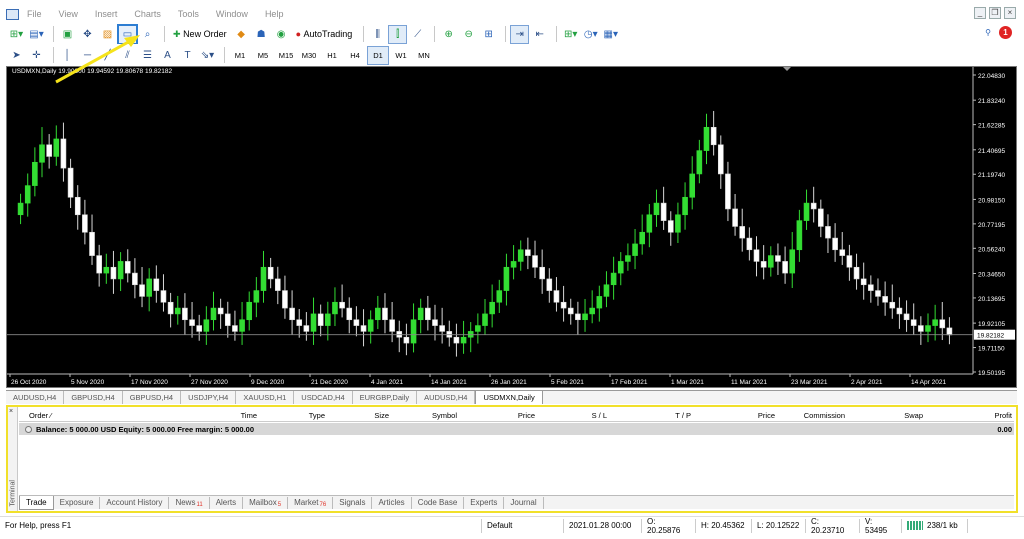 This screenshot has width=1024, height=539. Describe the element at coordinates (68, 14) in the screenshot. I see `menu-view: View` at that location.